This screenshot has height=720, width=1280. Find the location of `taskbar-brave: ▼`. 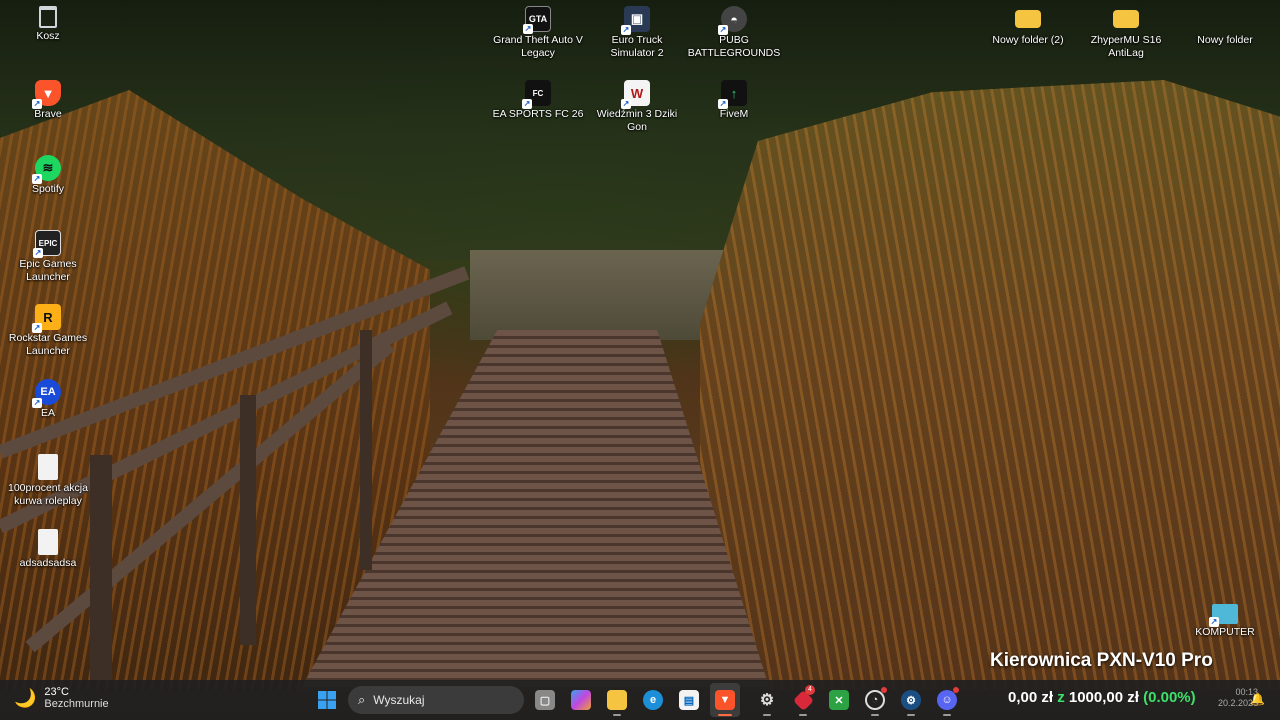

taskbar-brave: ▼ is located at coordinates (725, 700).